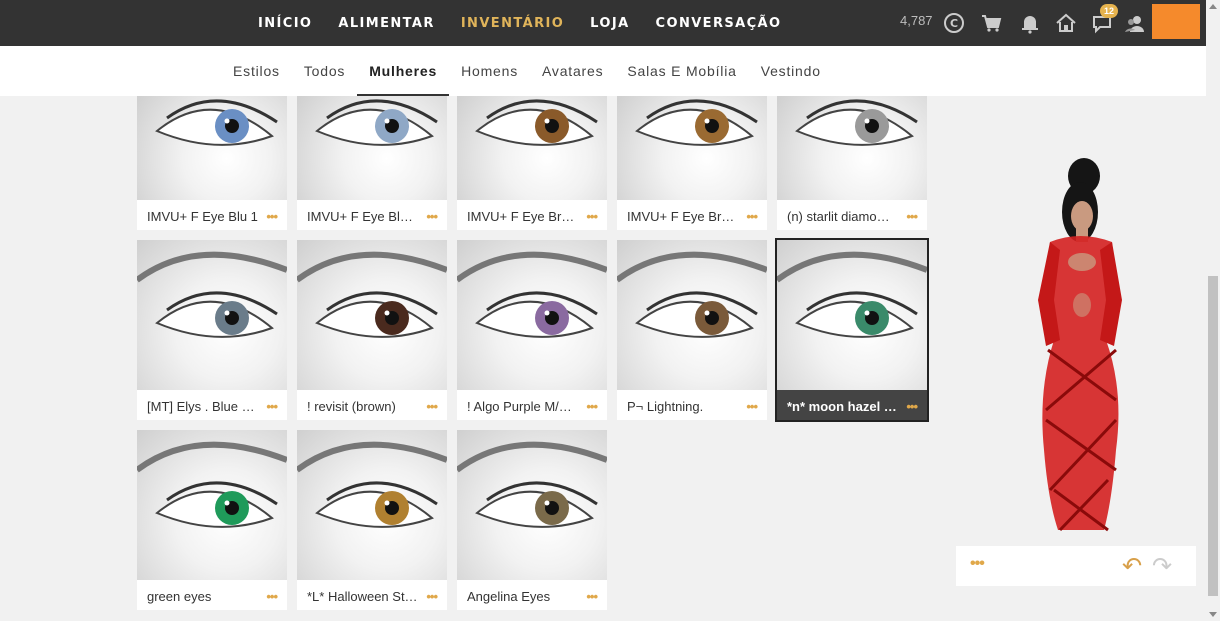  I want to click on tab-estilos: Estilos, so click(256, 71).